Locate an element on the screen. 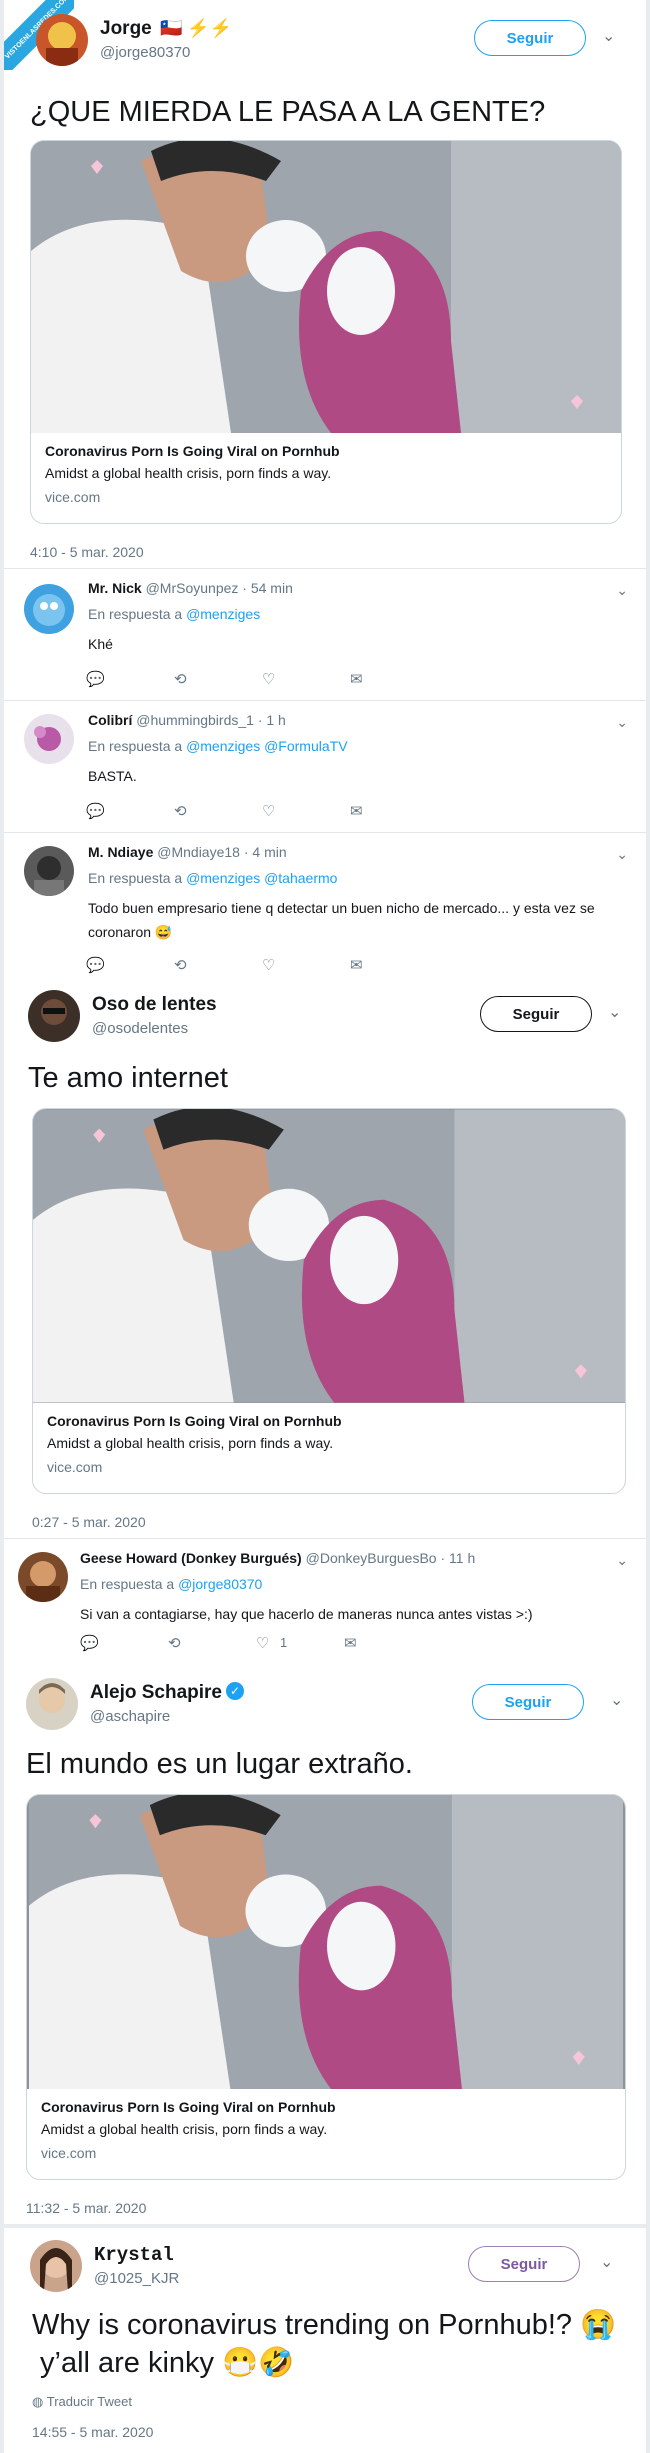 The height and width of the screenshot is (2453, 650). tweet-timestamp: 0:27 - 5 mar. 2020 is located at coordinates (89, 1522).